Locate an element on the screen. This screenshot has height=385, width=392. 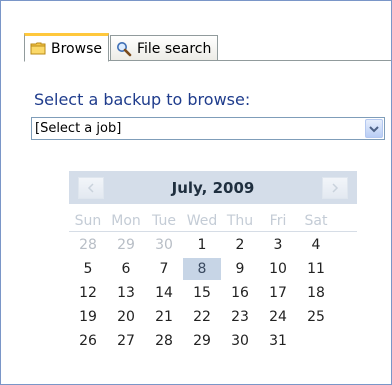
weekday-label: Sat is located at coordinates (316, 221).